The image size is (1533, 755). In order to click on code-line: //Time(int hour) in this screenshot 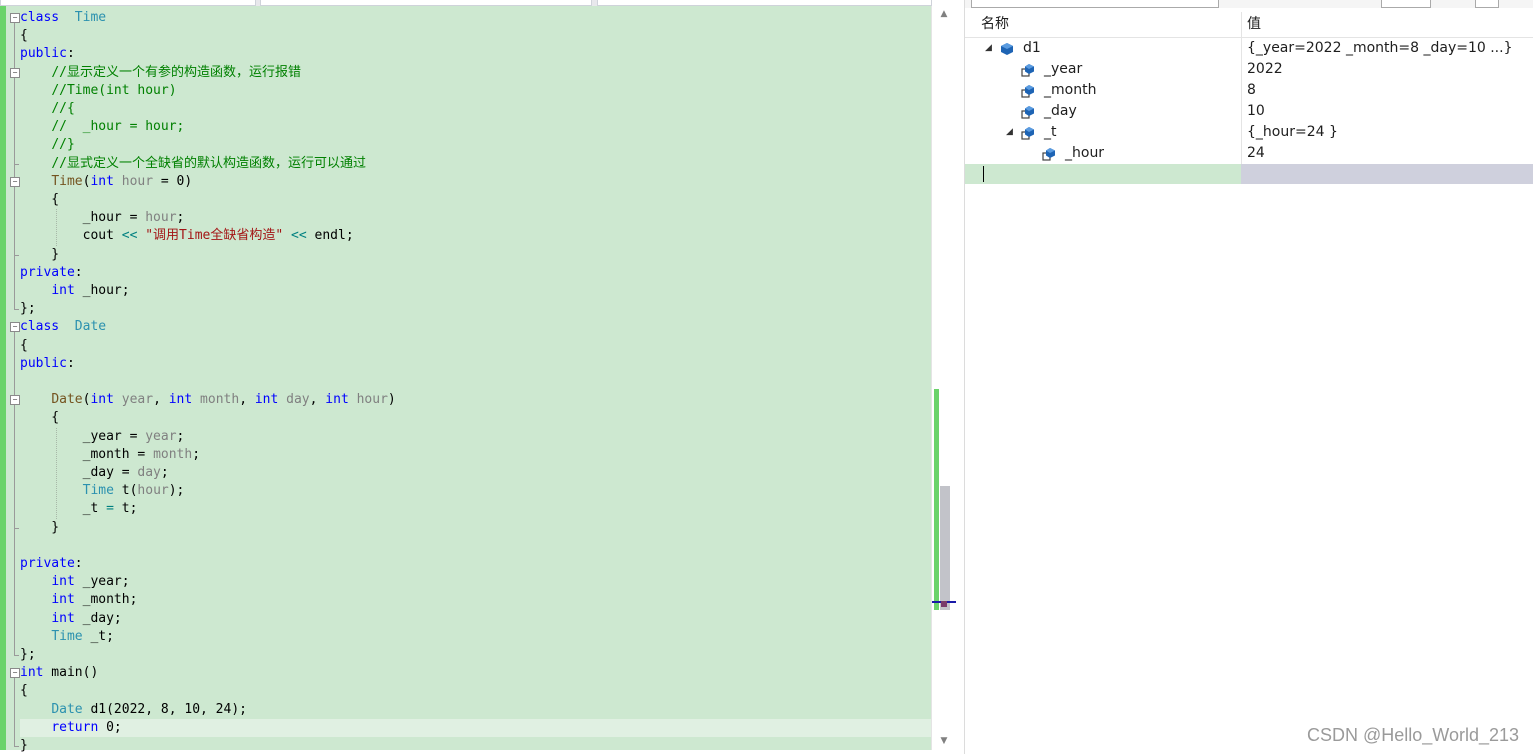, I will do `click(475, 91)`.